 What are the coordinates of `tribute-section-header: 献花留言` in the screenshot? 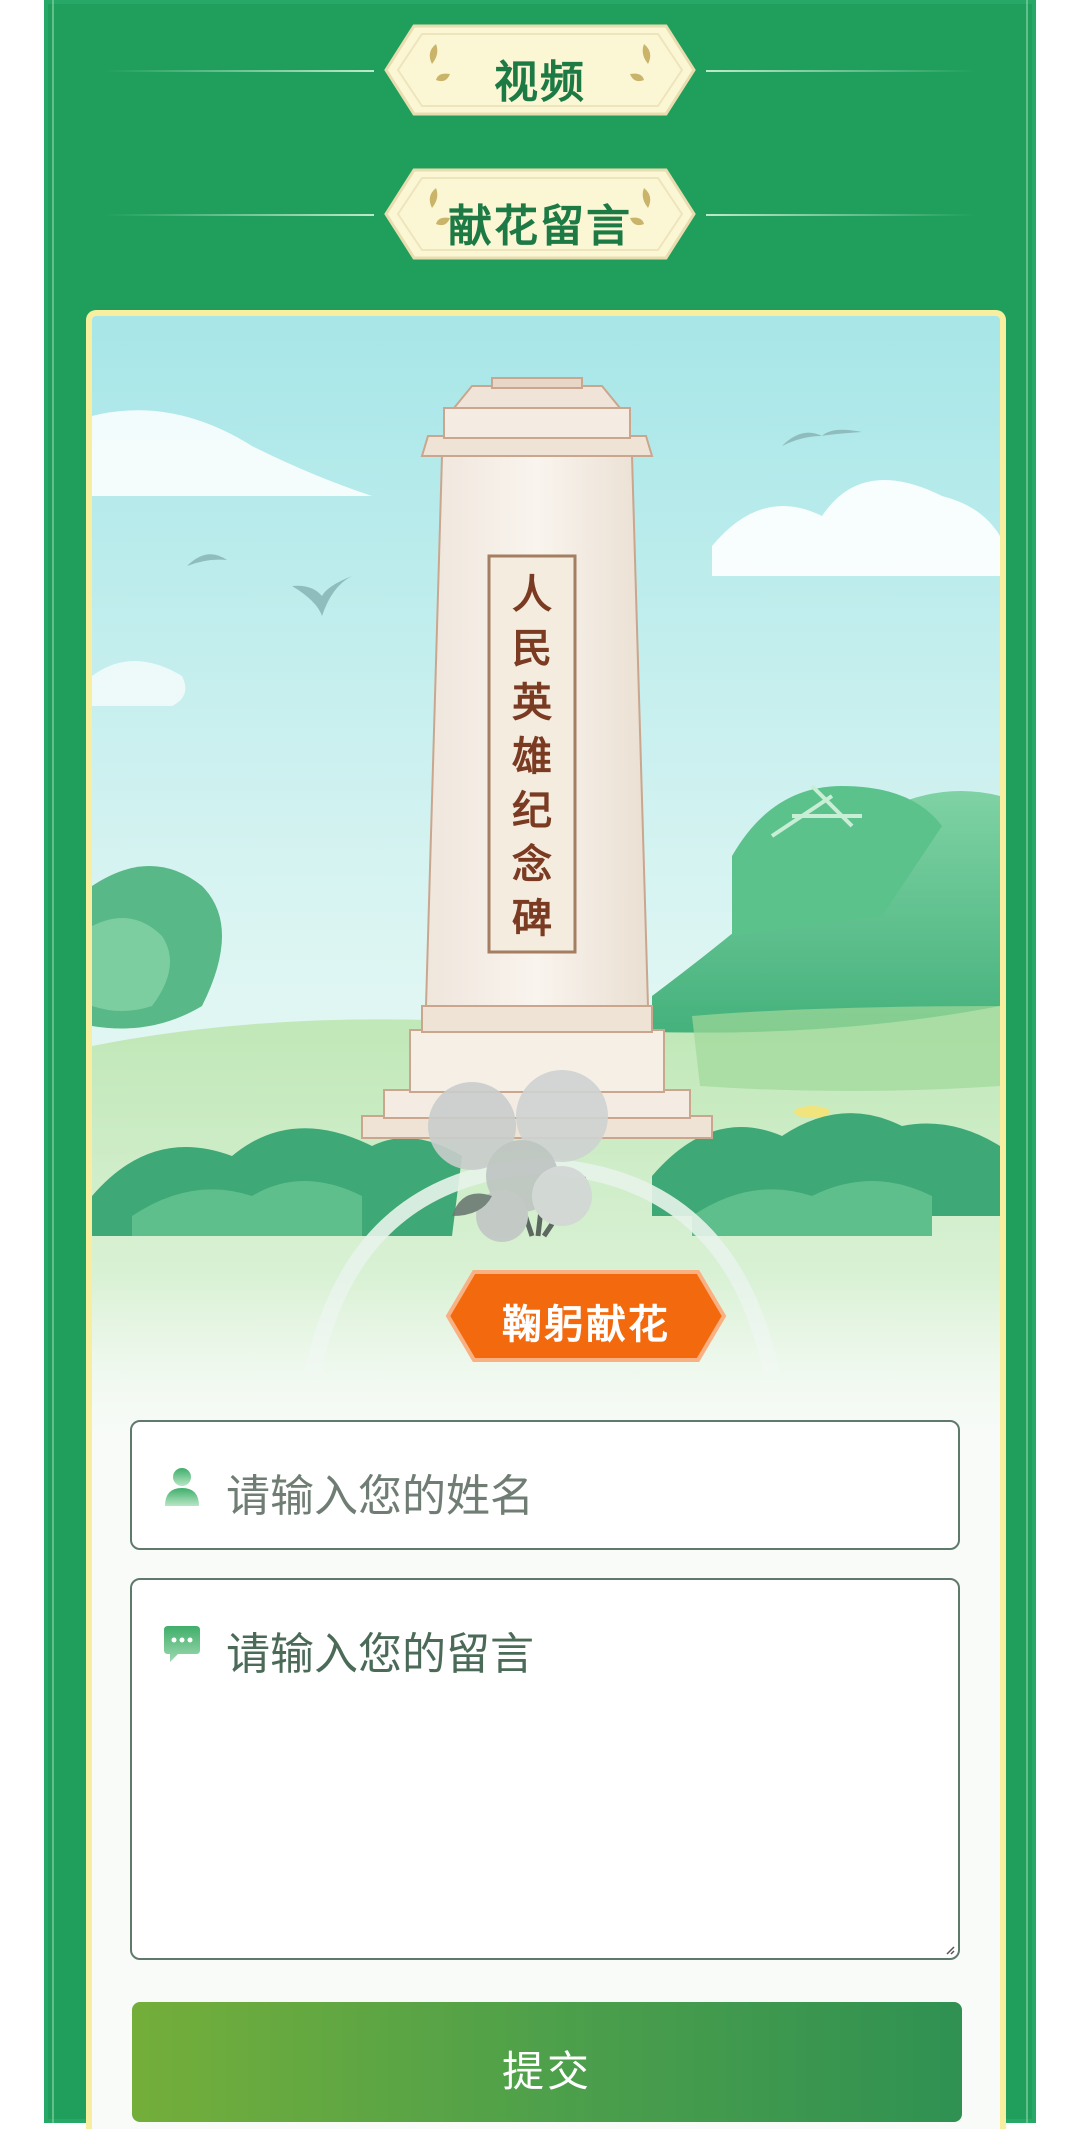 It's located at (540, 214).